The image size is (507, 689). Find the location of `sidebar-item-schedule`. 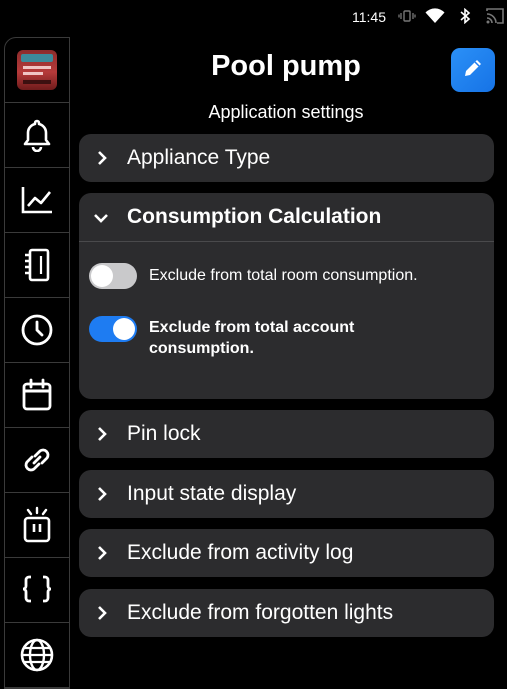

sidebar-item-schedule is located at coordinates (37, 395).